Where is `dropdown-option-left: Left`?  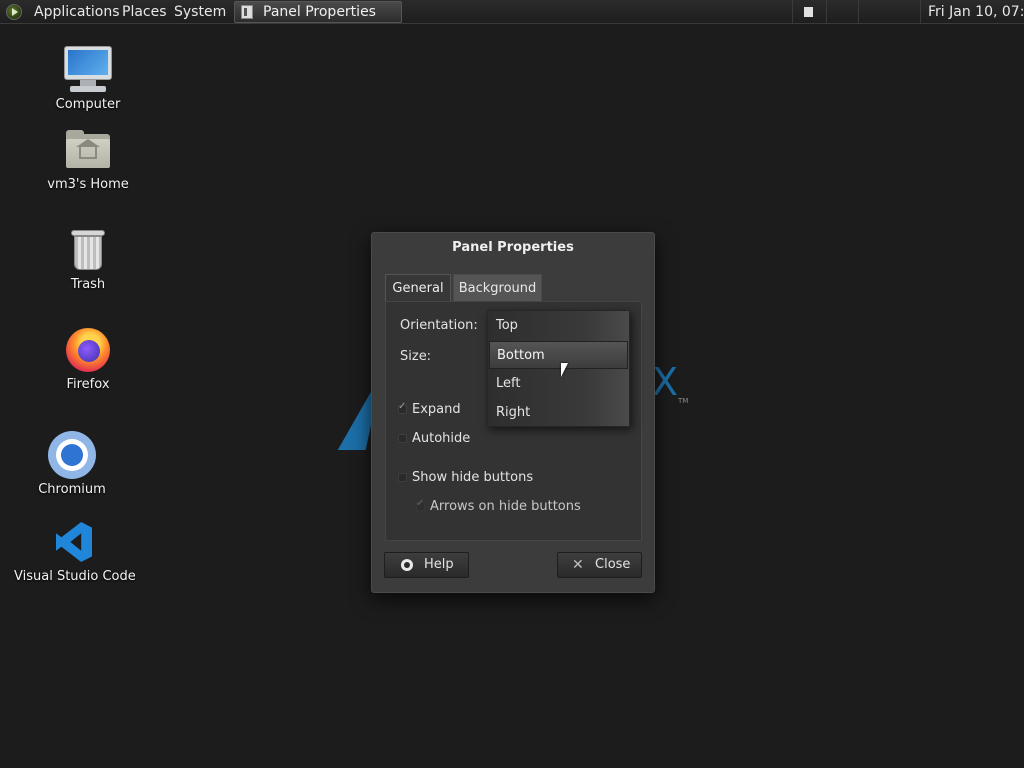 dropdown-option-left: Left is located at coordinates (558, 384).